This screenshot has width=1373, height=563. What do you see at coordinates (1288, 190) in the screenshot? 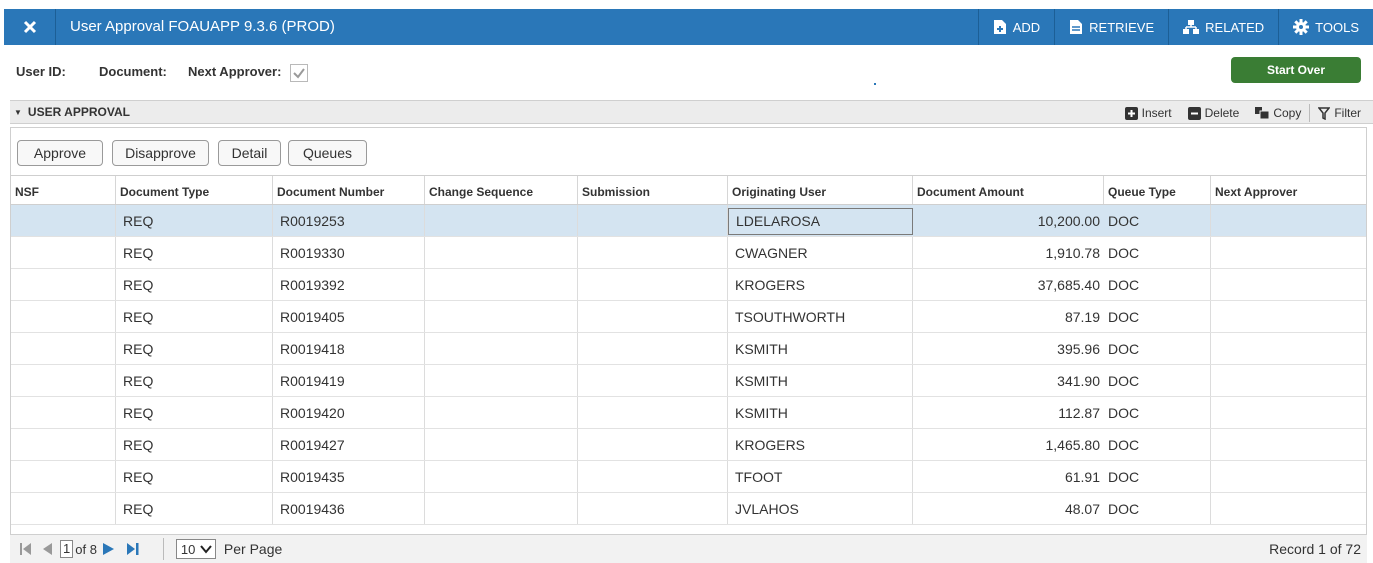
I see `column-header-next-approver: Next Approver` at bounding box center [1288, 190].